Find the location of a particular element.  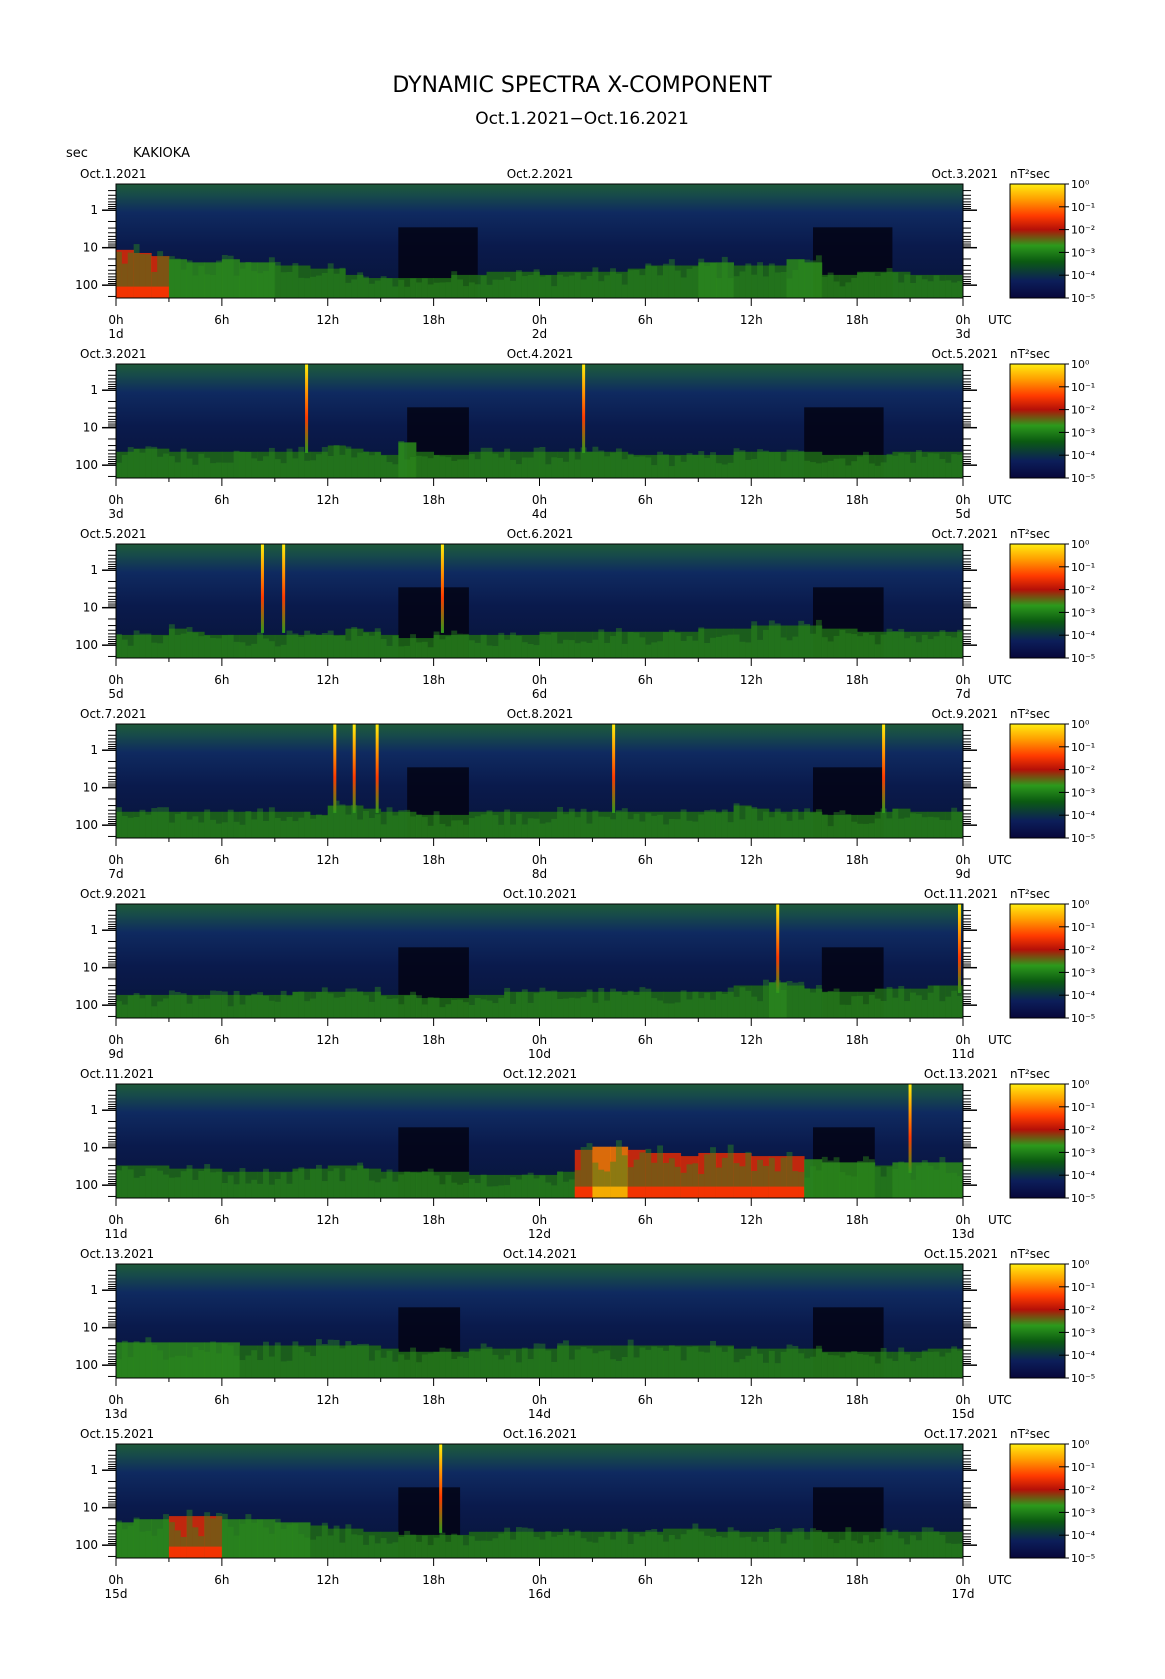

day-label: 5d is located at coordinates (115, 694).